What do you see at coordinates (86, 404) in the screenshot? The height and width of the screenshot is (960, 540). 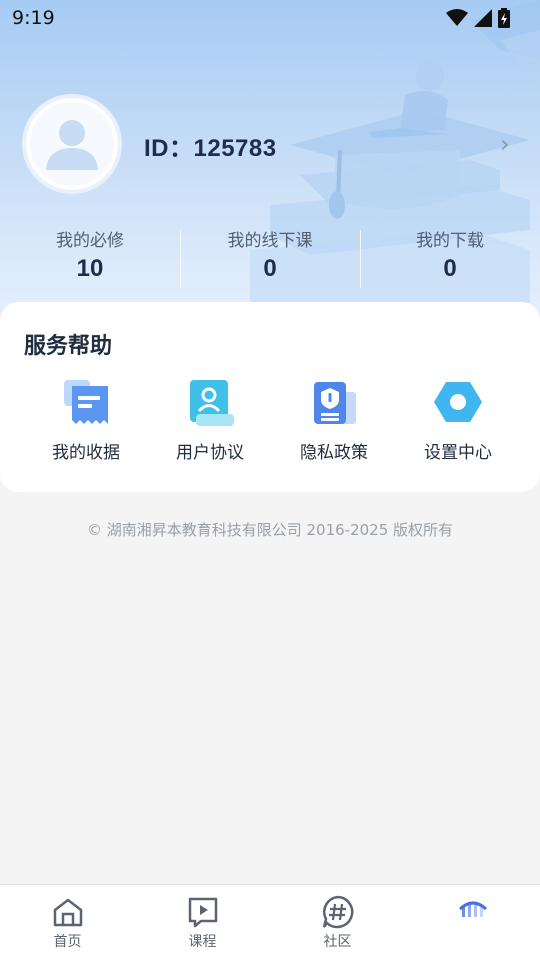 I see `receipt-icon` at bounding box center [86, 404].